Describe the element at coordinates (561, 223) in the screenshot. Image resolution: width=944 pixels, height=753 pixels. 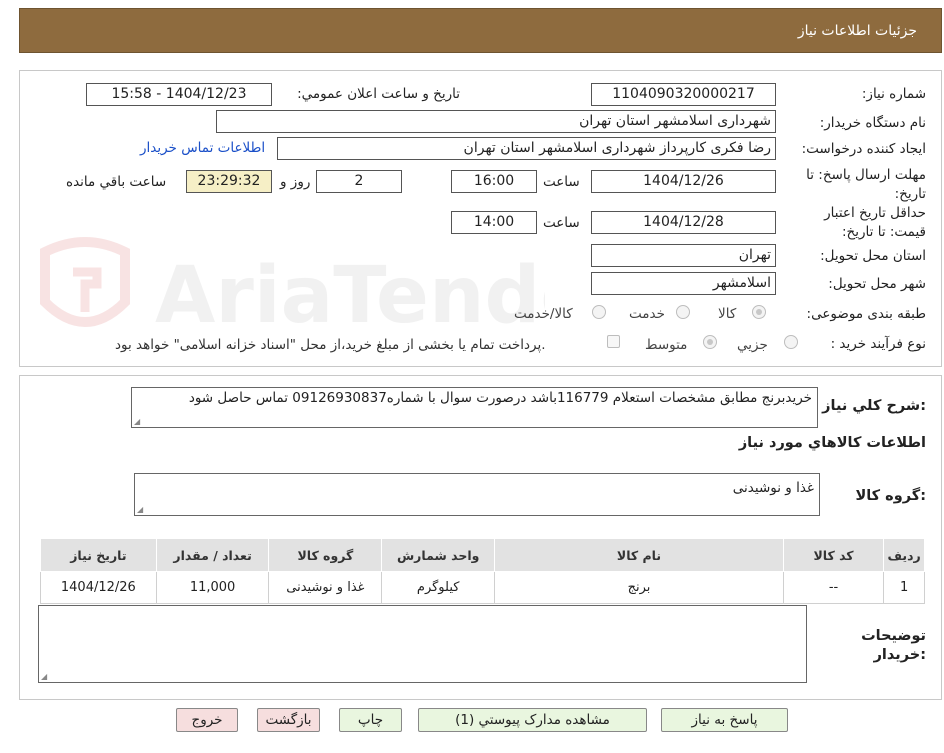
I see `validity-time-label: ساعت` at that location.